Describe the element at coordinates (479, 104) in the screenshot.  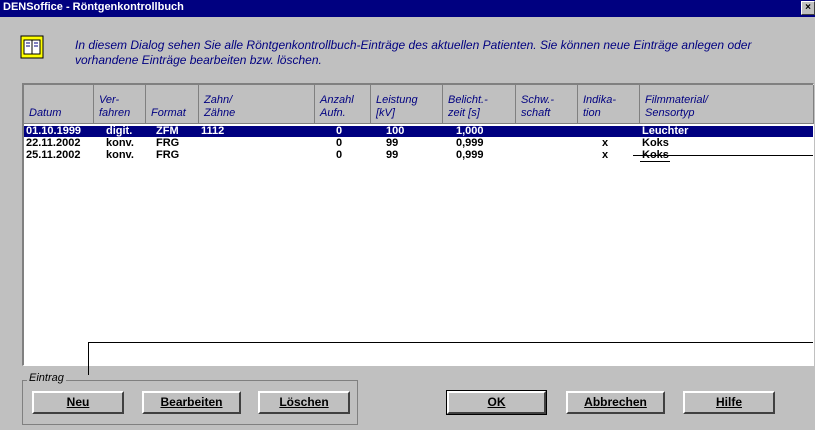
I see `header-belicht: Belicht.- zeit [s]` at that location.